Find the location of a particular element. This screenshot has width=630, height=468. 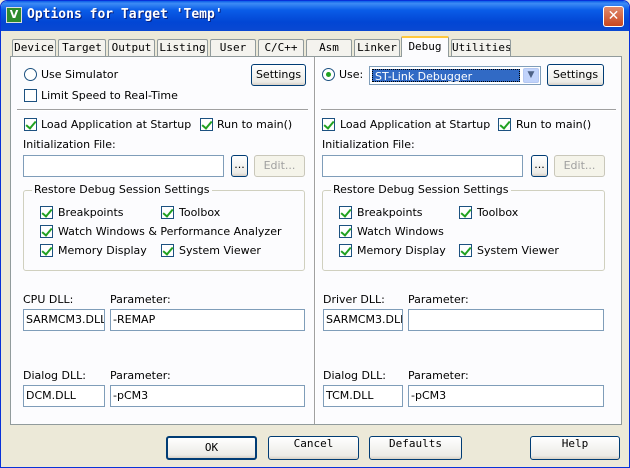

tab-asm: Asm is located at coordinates (329, 47).